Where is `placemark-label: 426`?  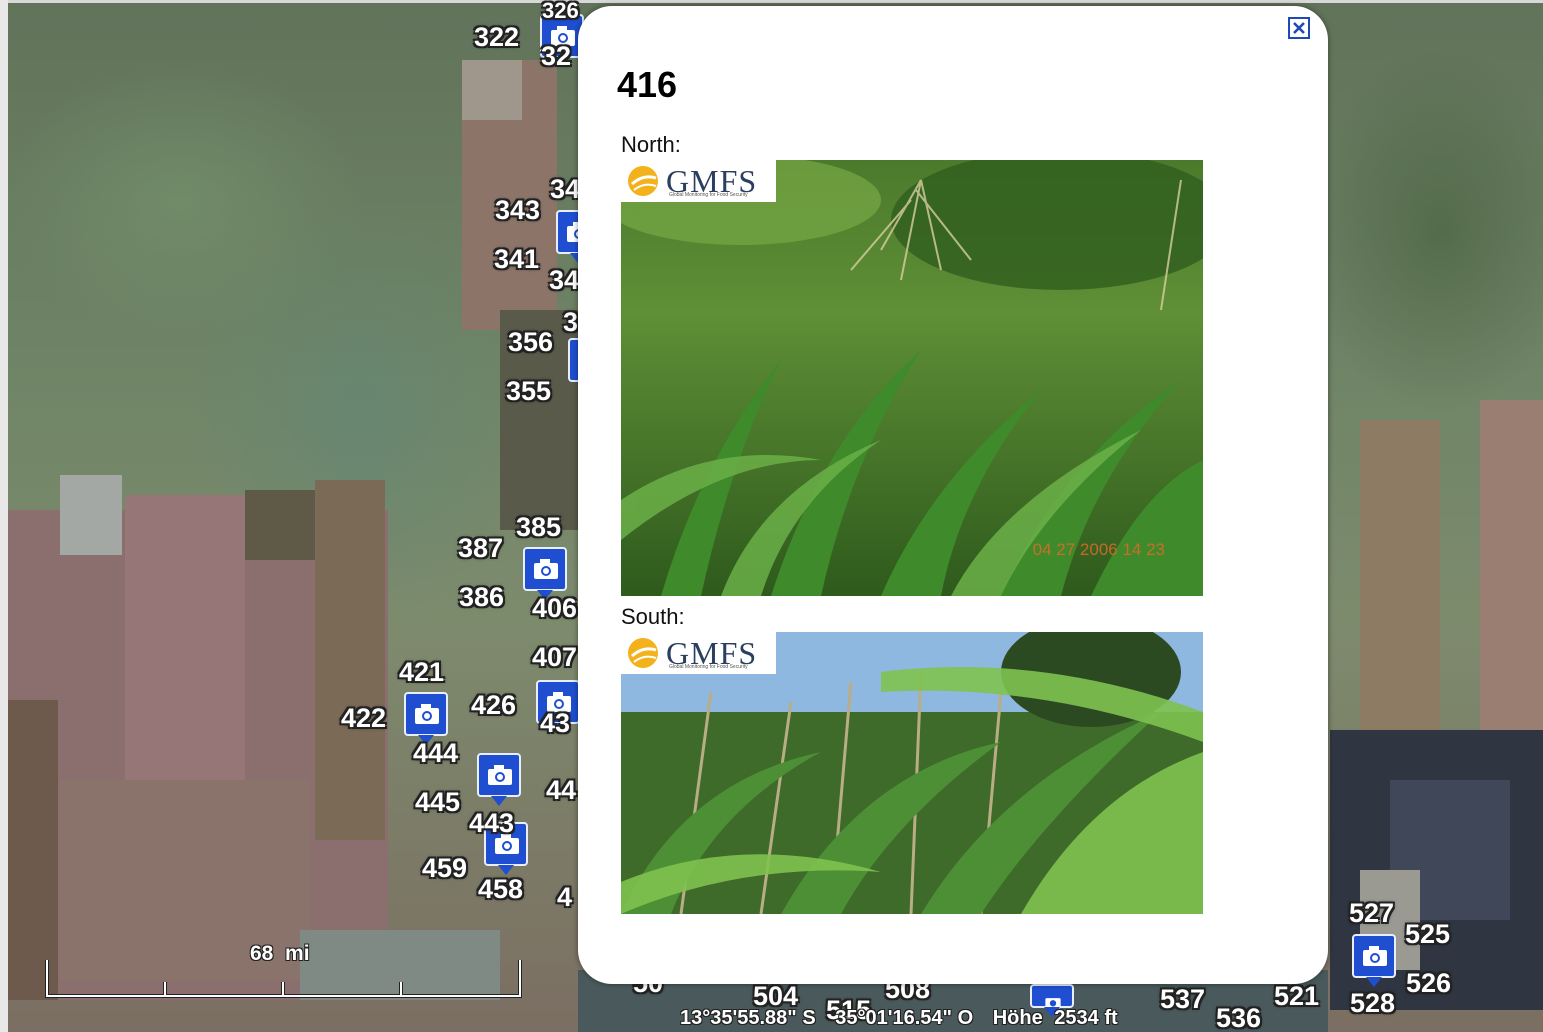
placemark-label: 426 is located at coordinates (493, 705).